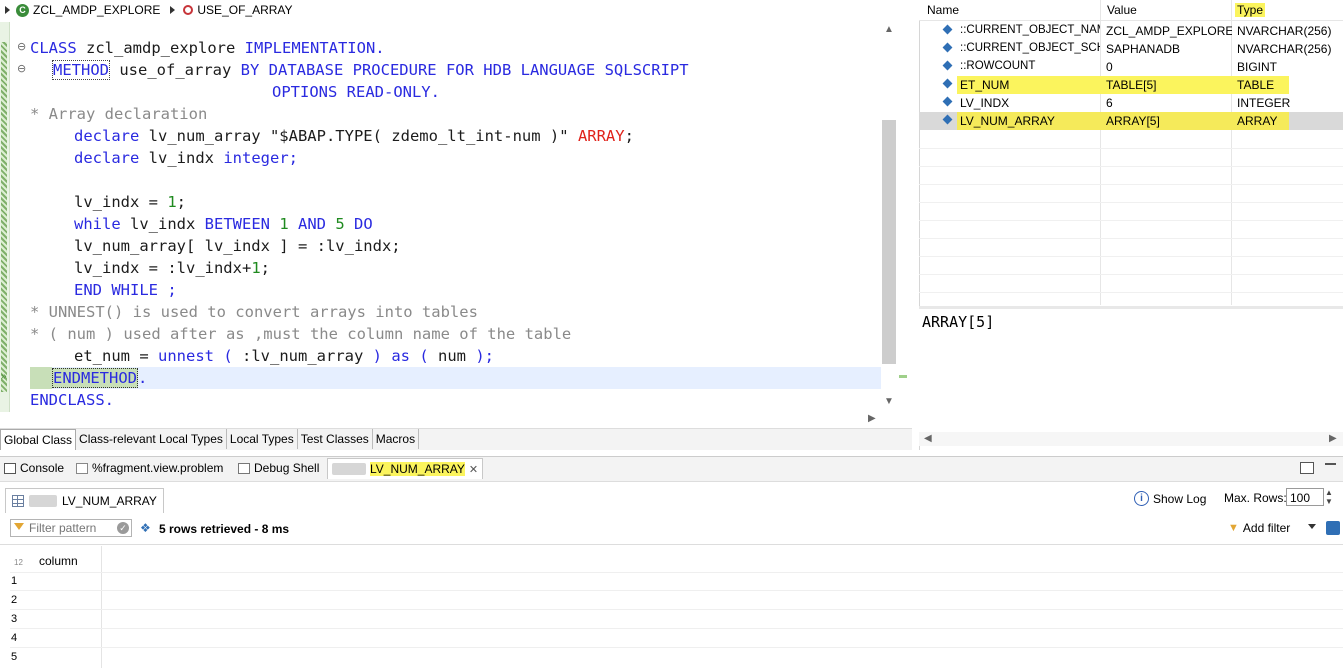  What do you see at coordinates (1007, 121) in the screenshot?
I see `variable-name: LV_NUM_ARRAY` at bounding box center [1007, 121].